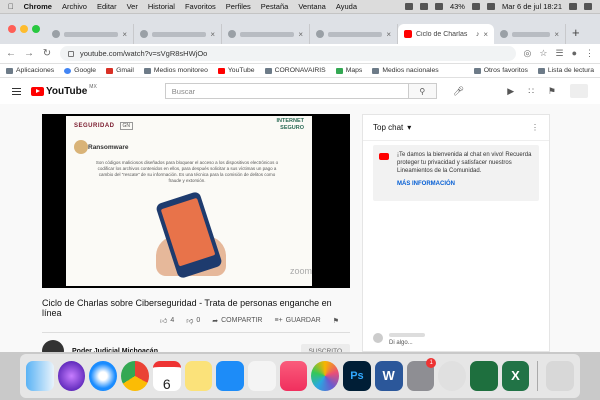 This screenshot has height=400, width=600. What do you see at coordinates (12, 29) in the screenshot?
I see `close-window-button` at bounding box center [12, 29].